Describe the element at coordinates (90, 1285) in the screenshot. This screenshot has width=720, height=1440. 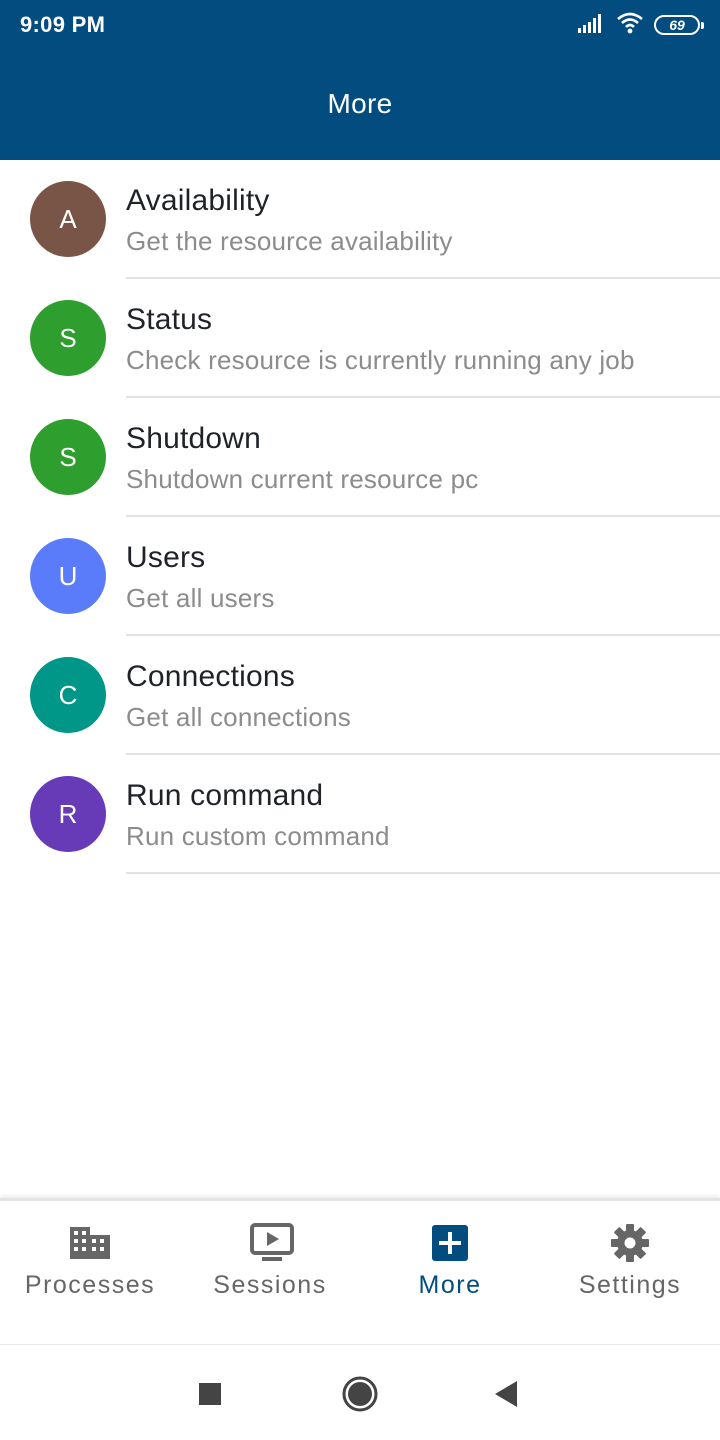
I see `nav-tab-label: Processes` at that location.